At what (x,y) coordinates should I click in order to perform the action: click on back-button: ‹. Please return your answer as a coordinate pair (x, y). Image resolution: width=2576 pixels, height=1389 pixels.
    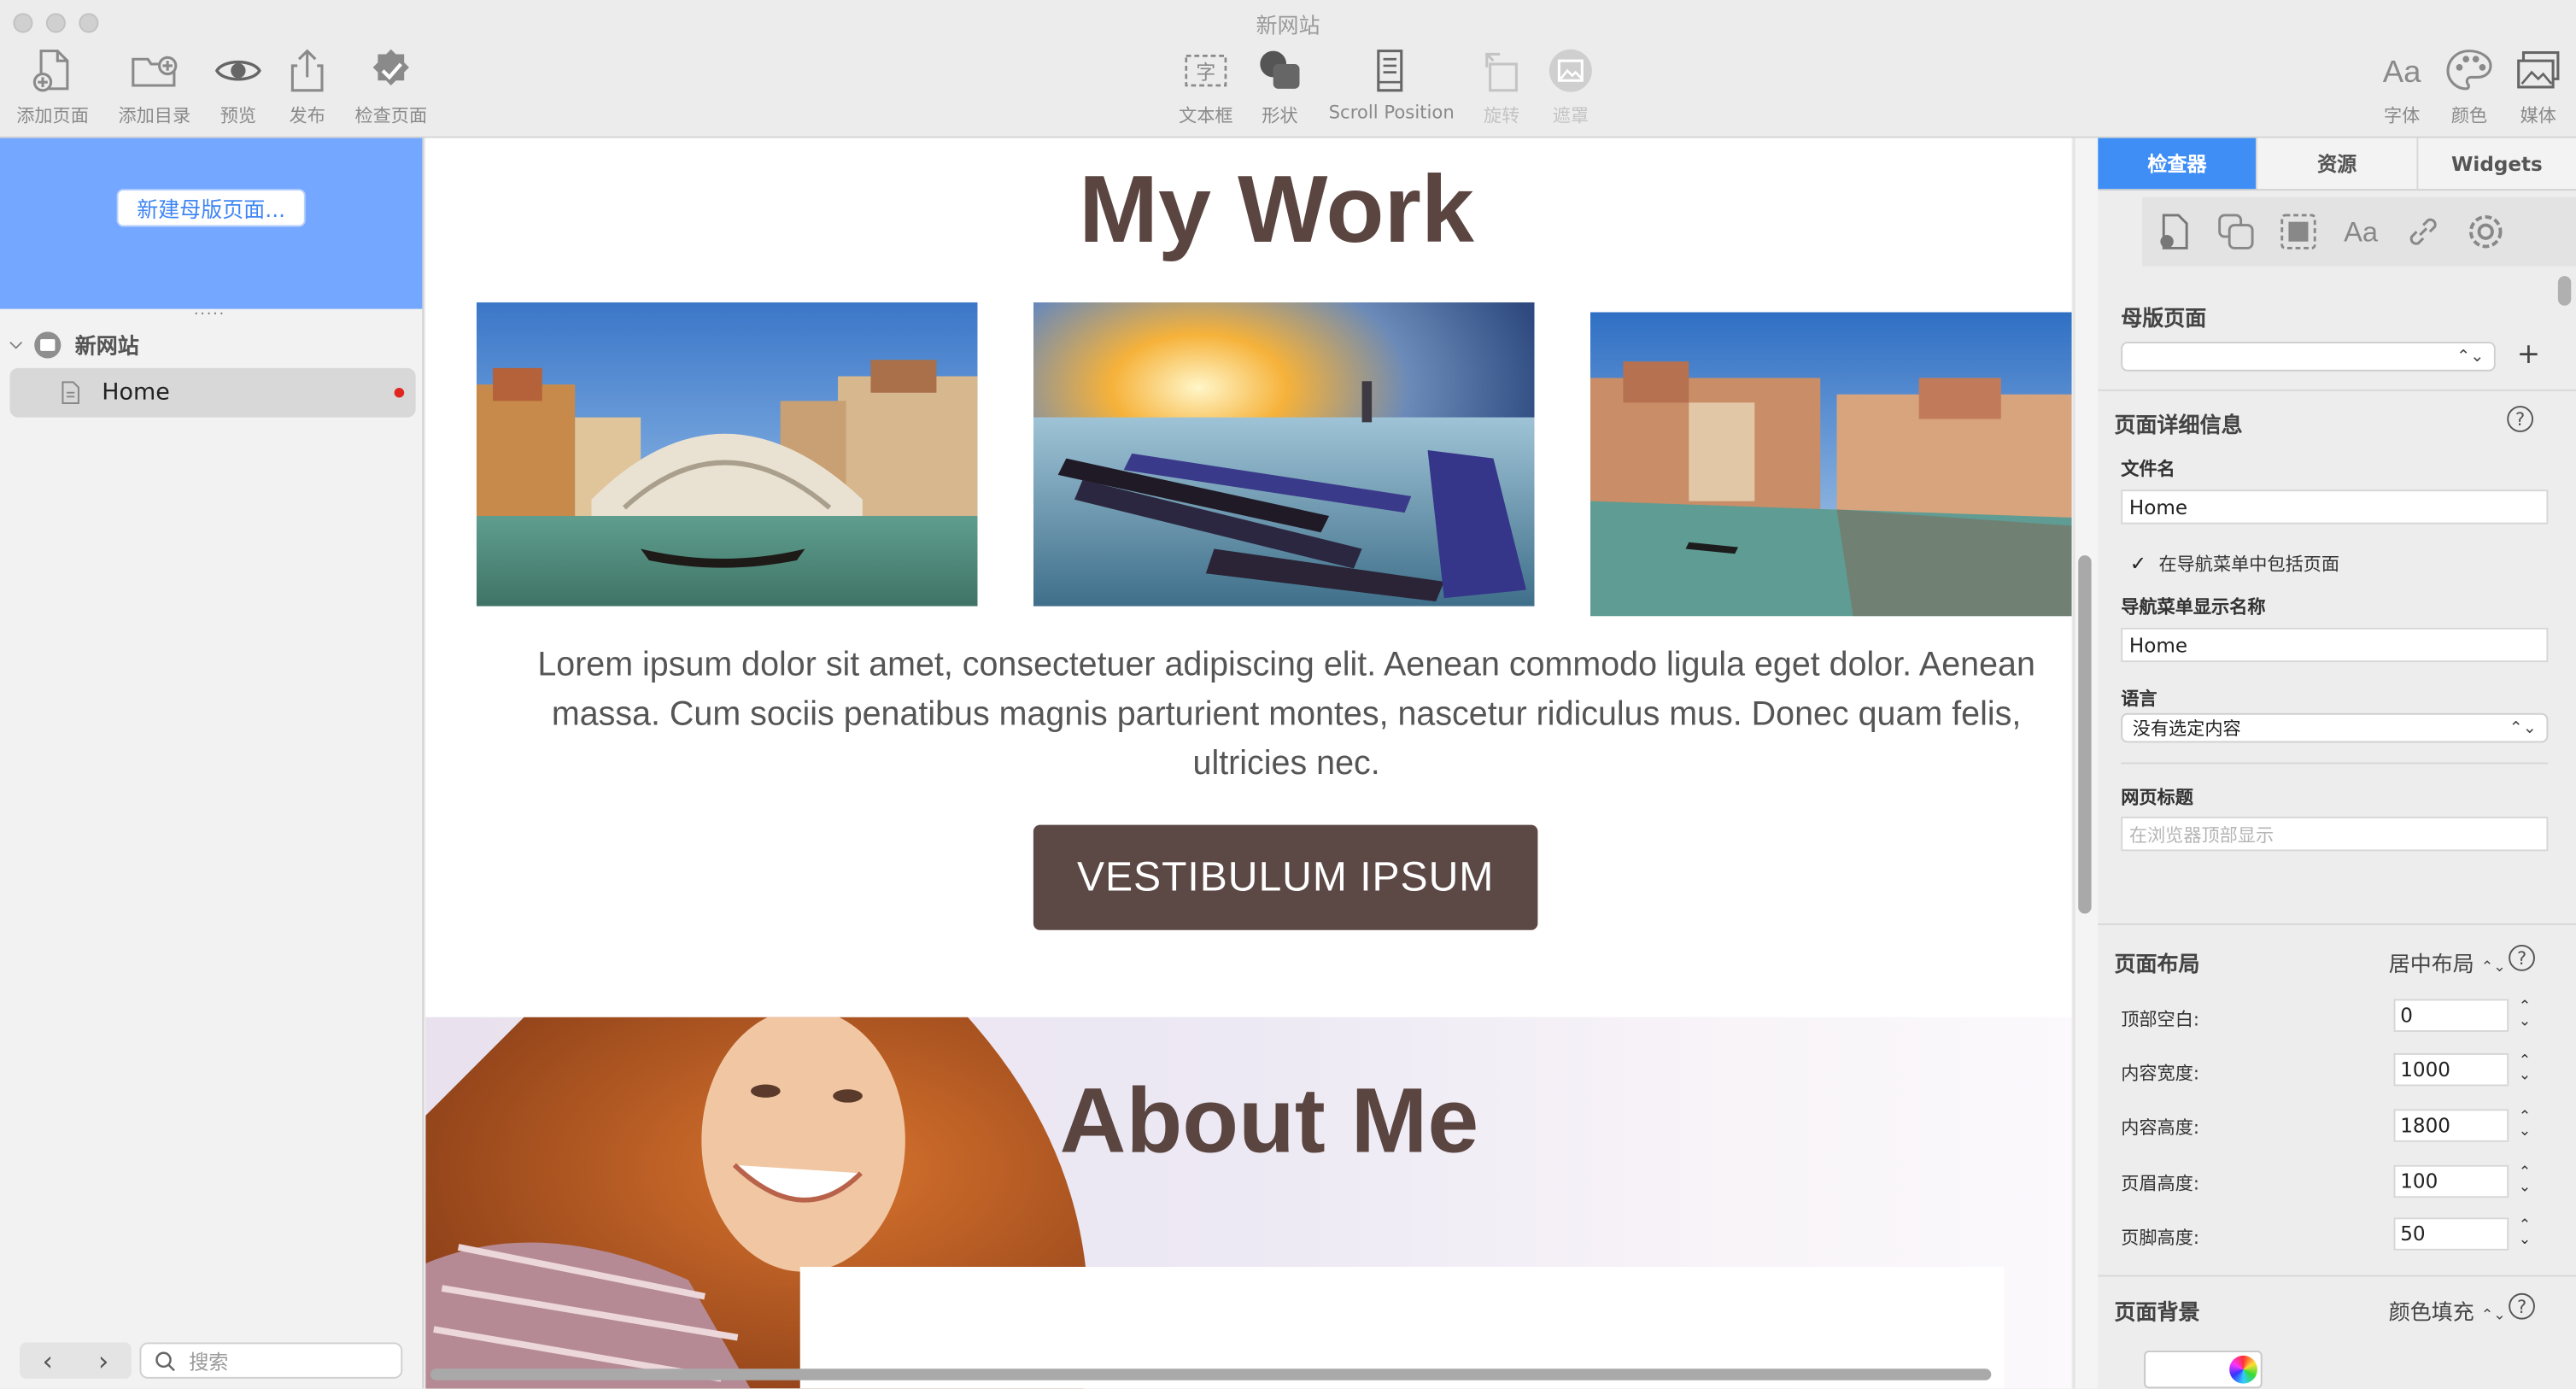
    Looking at the image, I should click on (47, 1360).